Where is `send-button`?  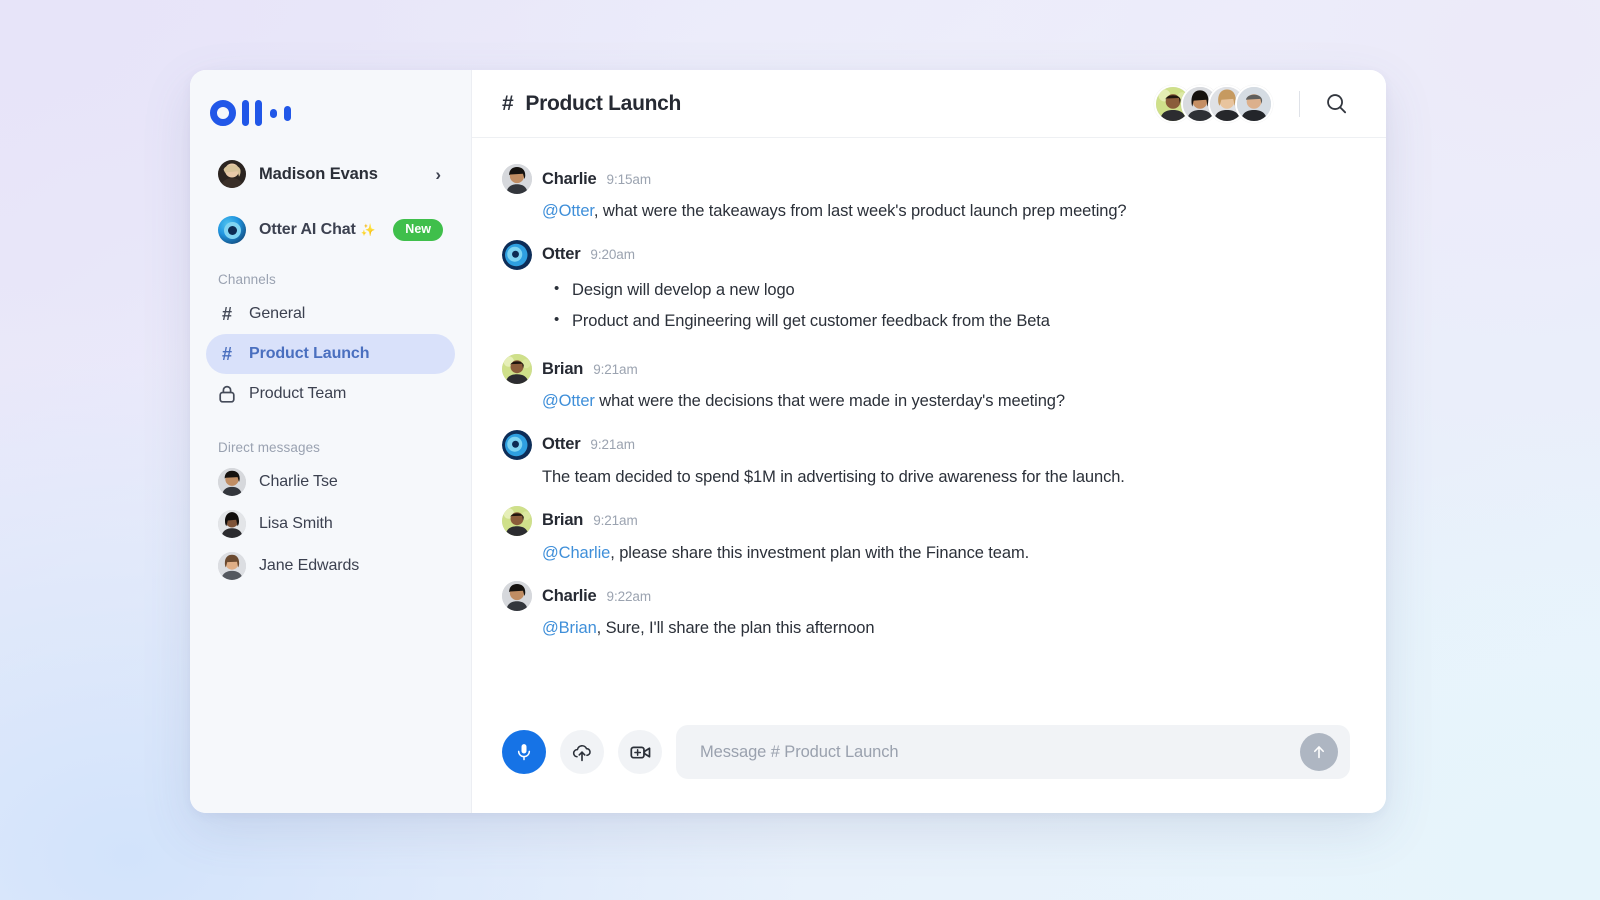
send-button is located at coordinates (1319, 752).